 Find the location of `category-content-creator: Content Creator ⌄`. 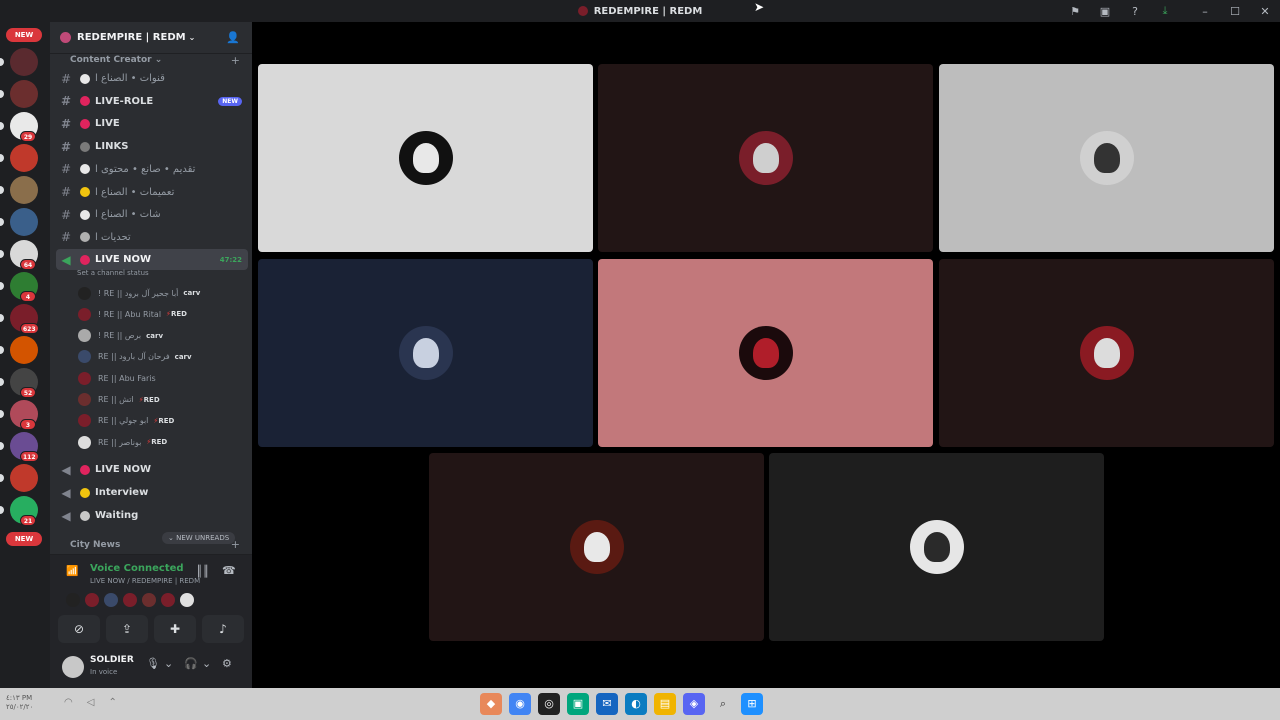

category-content-creator: Content Creator ⌄ is located at coordinates (116, 60).